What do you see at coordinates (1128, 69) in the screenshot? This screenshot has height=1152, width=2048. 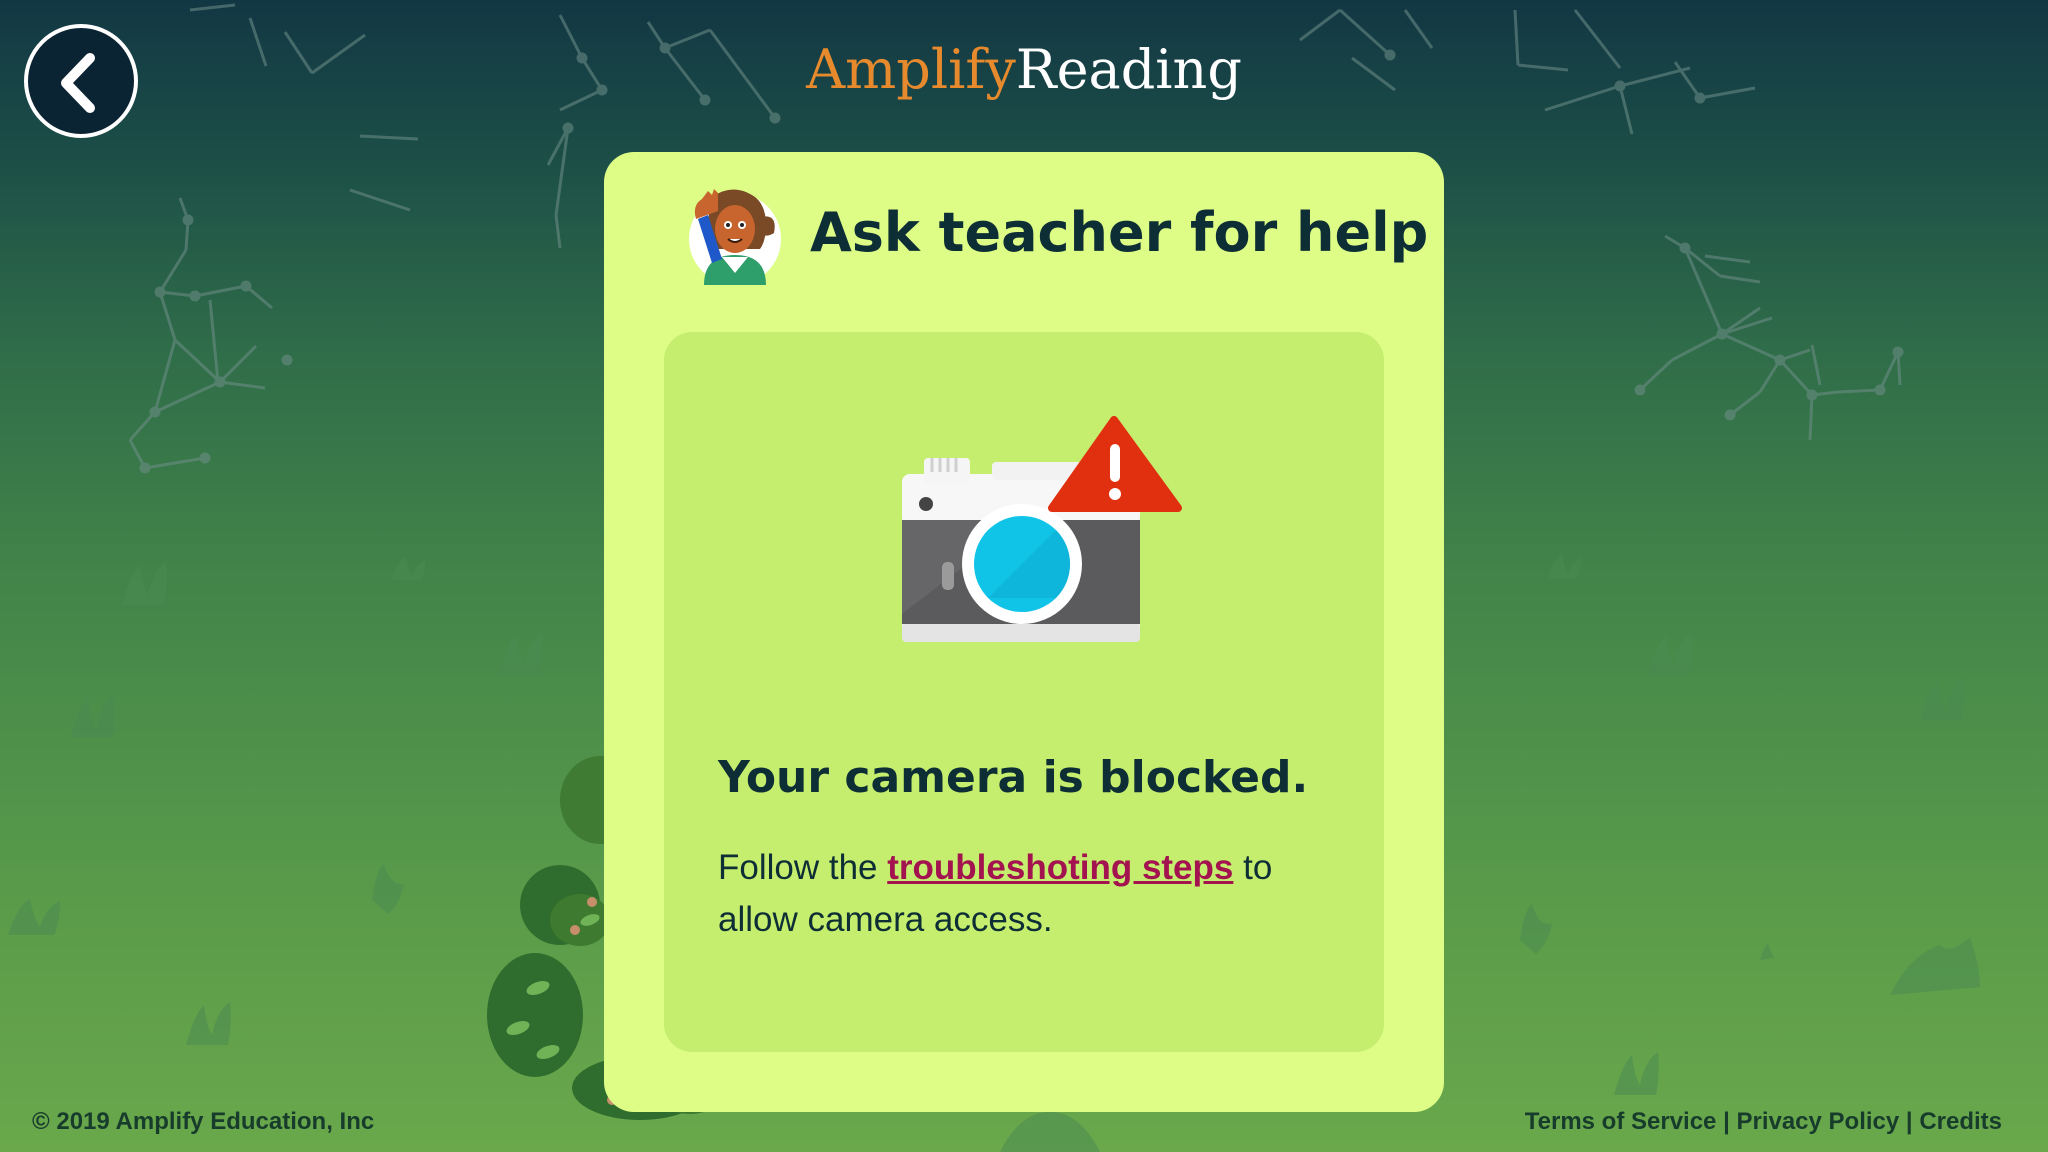 I see `logo-part-reading: Reading` at bounding box center [1128, 69].